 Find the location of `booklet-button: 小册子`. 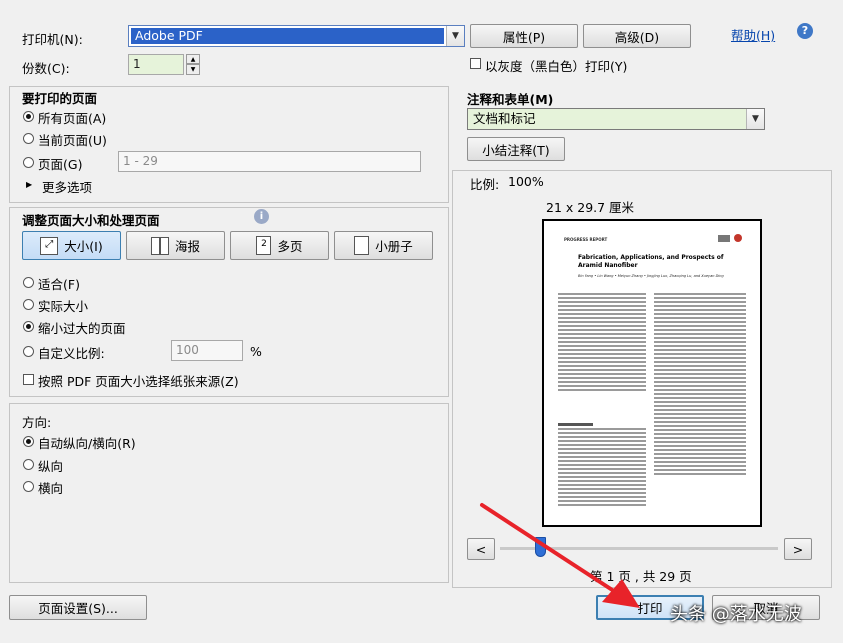

booklet-button: 小册子 is located at coordinates (383, 245).